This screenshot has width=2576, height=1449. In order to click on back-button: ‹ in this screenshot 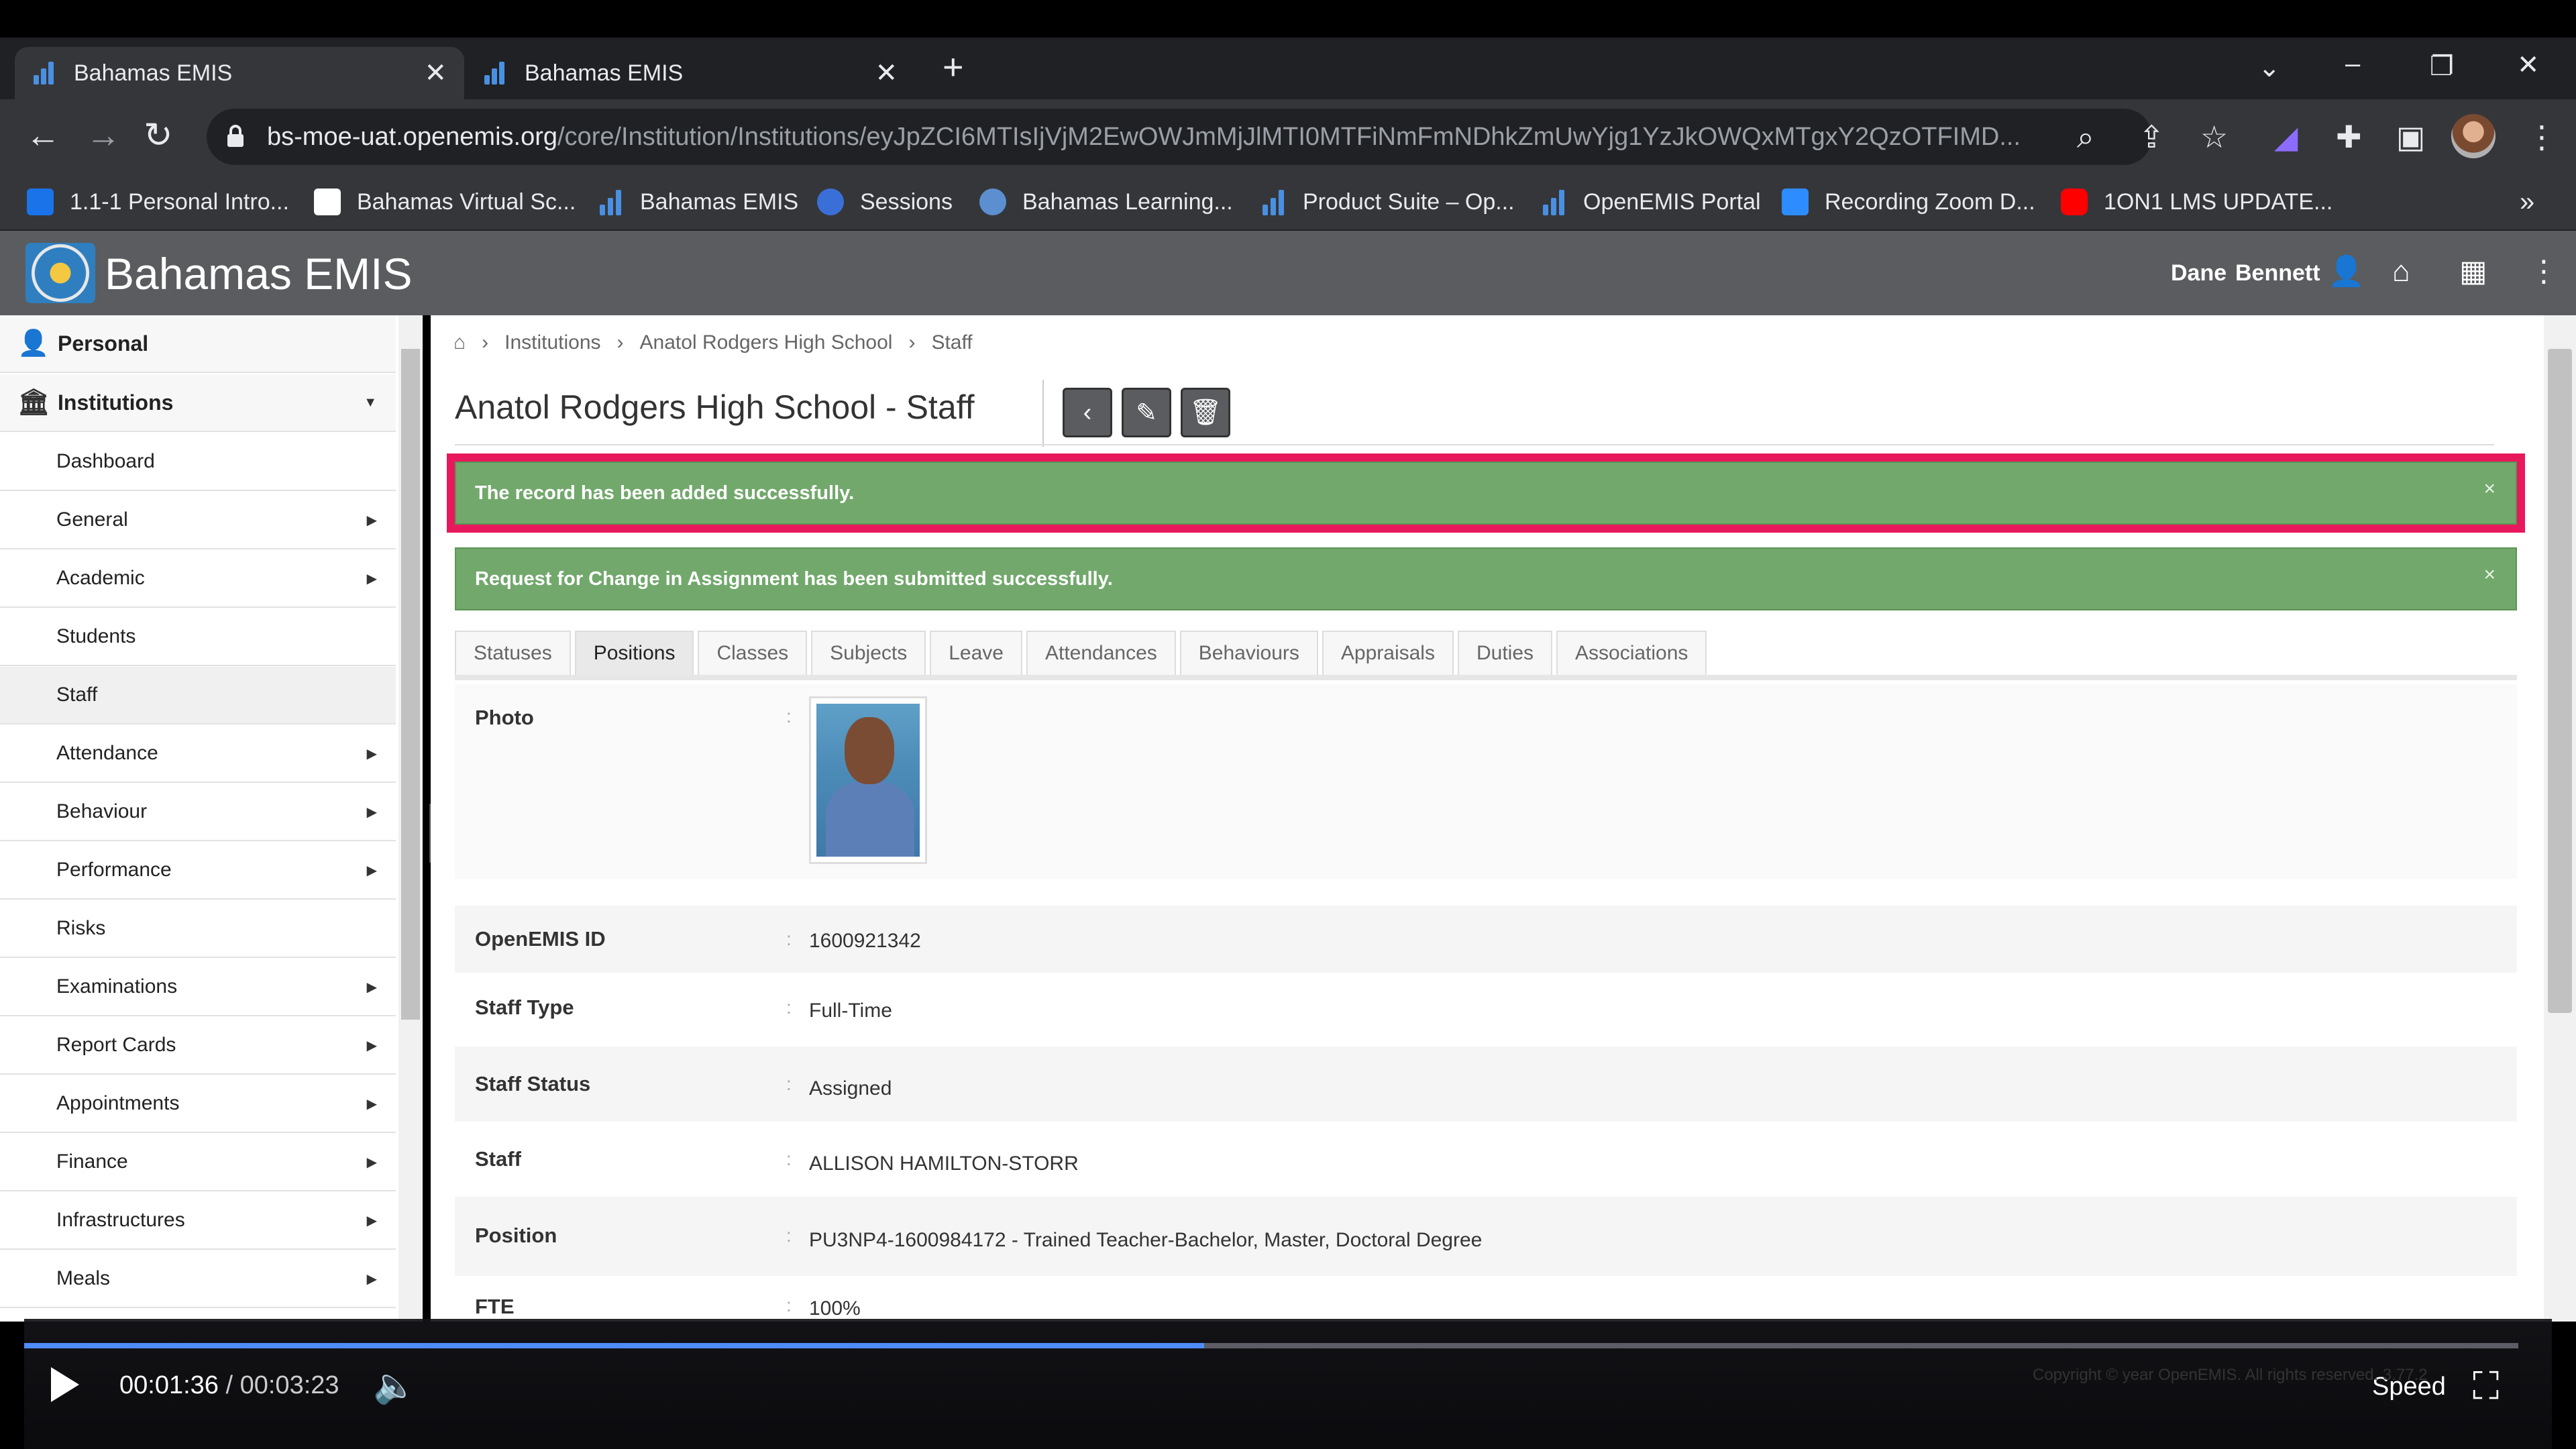, I will do `click(1087, 412)`.